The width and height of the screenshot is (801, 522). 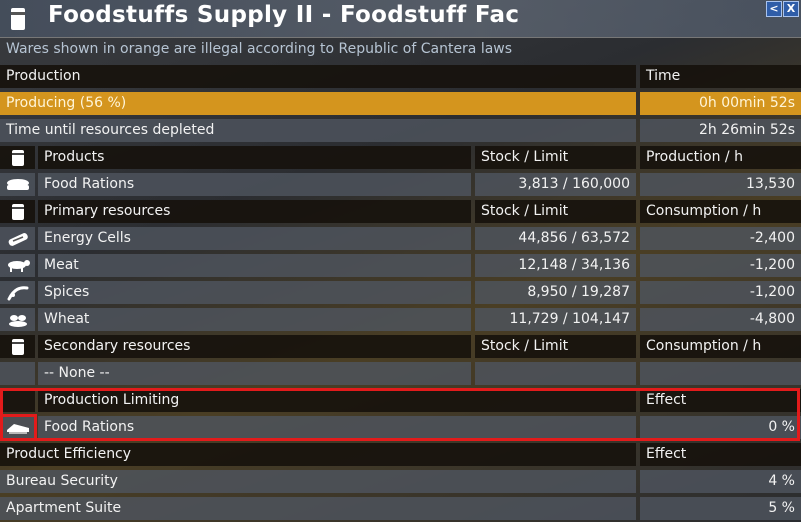 I want to click on depletion-label: Time until resources depleted, so click(x=318, y=130).